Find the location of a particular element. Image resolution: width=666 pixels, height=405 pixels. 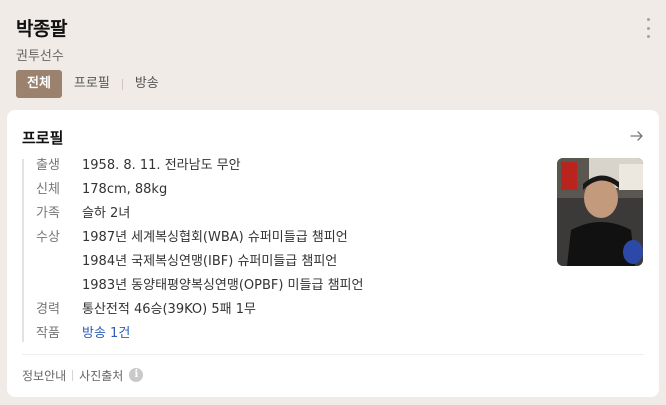

more-vertical-icon is located at coordinates (648, 28).